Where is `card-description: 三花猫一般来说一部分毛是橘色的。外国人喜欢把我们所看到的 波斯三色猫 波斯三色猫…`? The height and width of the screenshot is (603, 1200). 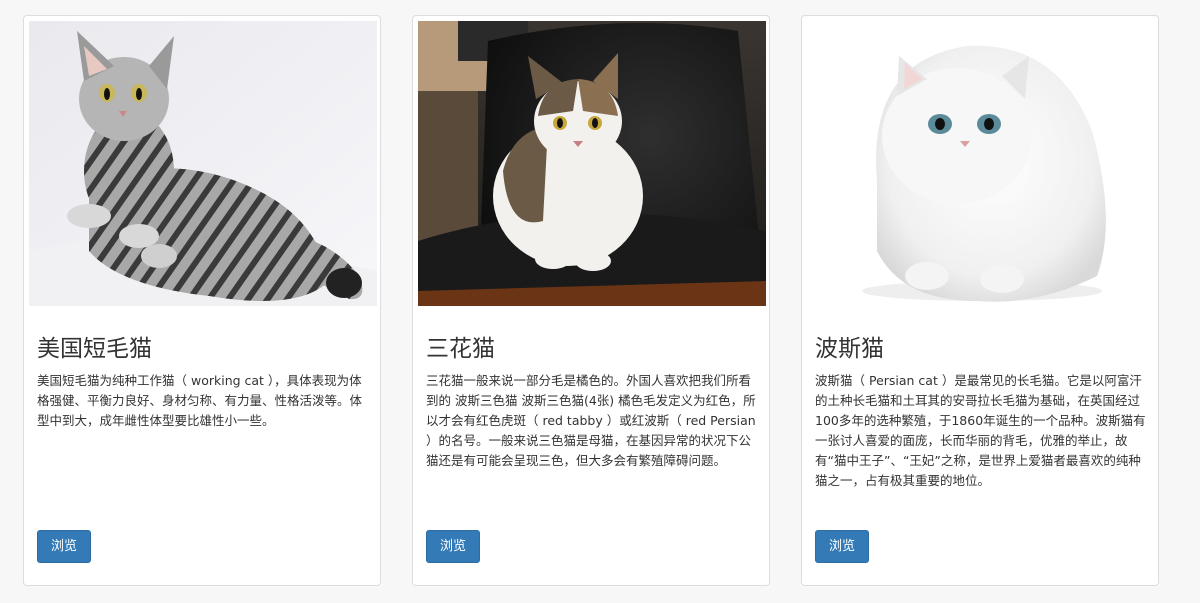 card-description: 三花猫一般来说一部分毛是橘色的。外国人喜欢把我们所看到的 波斯三色猫 波斯三色猫… is located at coordinates (591, 420).